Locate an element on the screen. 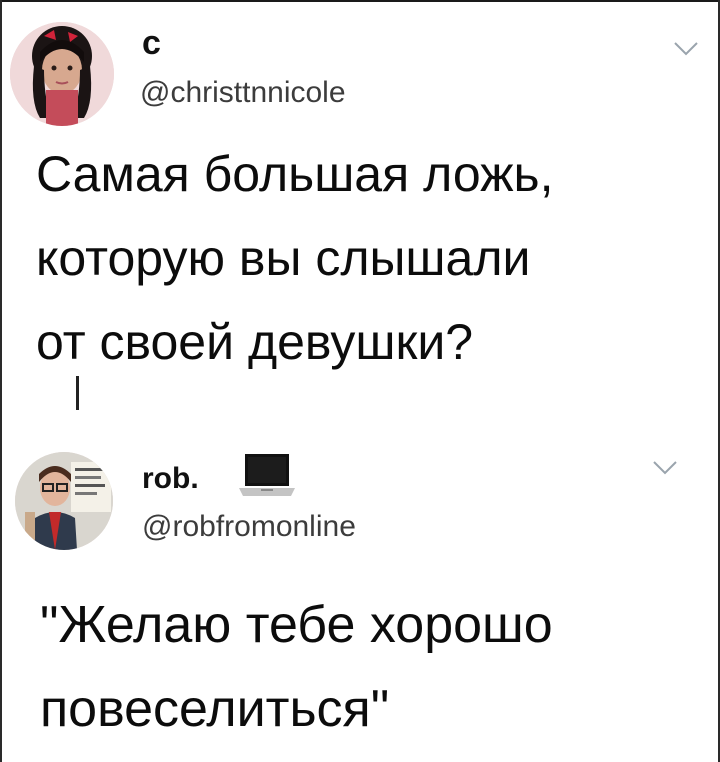 This screenshot has height=762, width=720. user-handle: @robfromonline is located at coordinates (249, 527).